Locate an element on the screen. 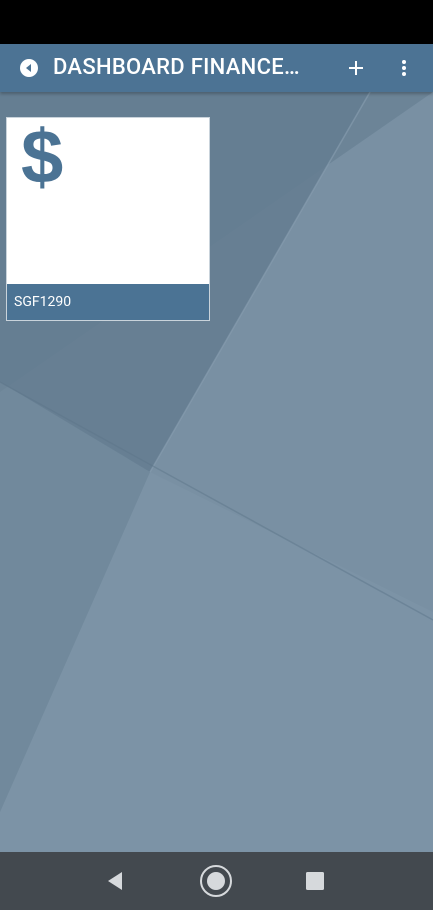 This screenshot has height=910, width=433. home-circle-icon is located at coordinates (216, 881).